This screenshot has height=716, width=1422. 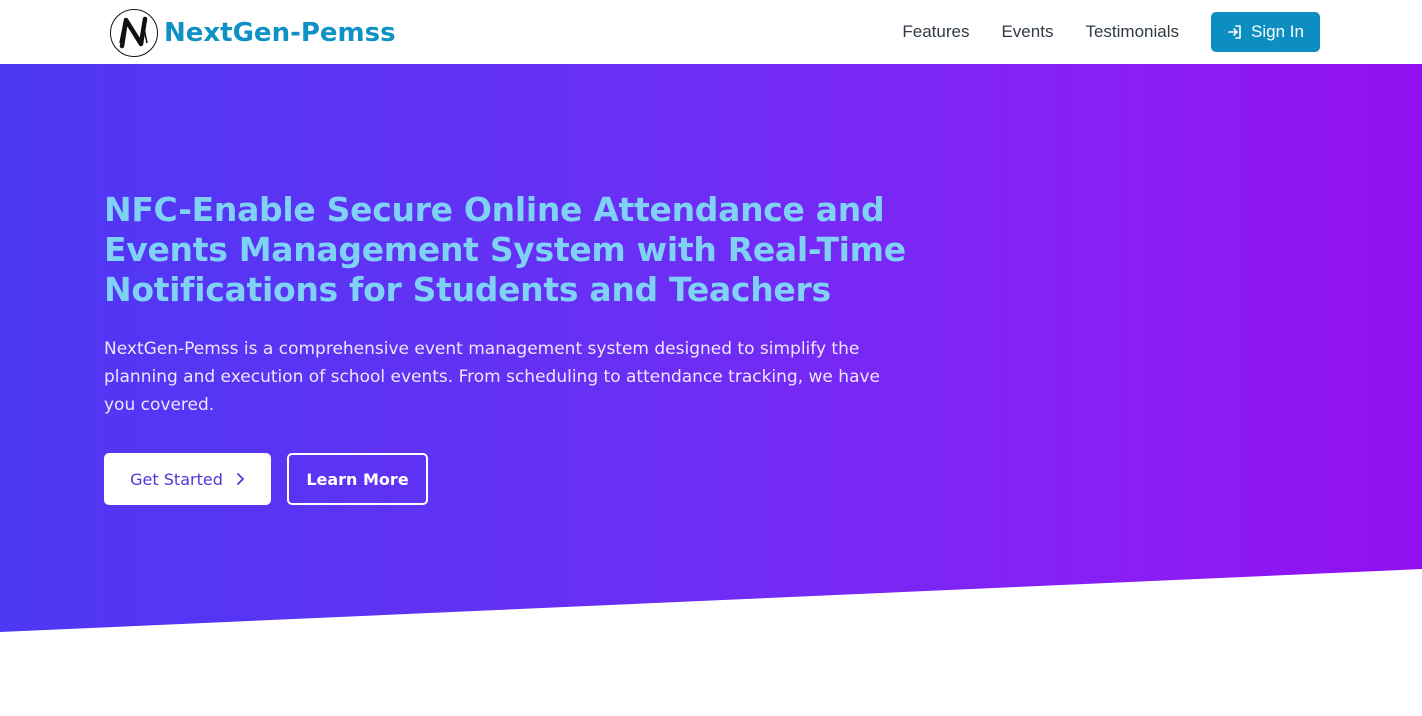 I want to click on learn-more-button: Learn More, so click(x=357, y=479).